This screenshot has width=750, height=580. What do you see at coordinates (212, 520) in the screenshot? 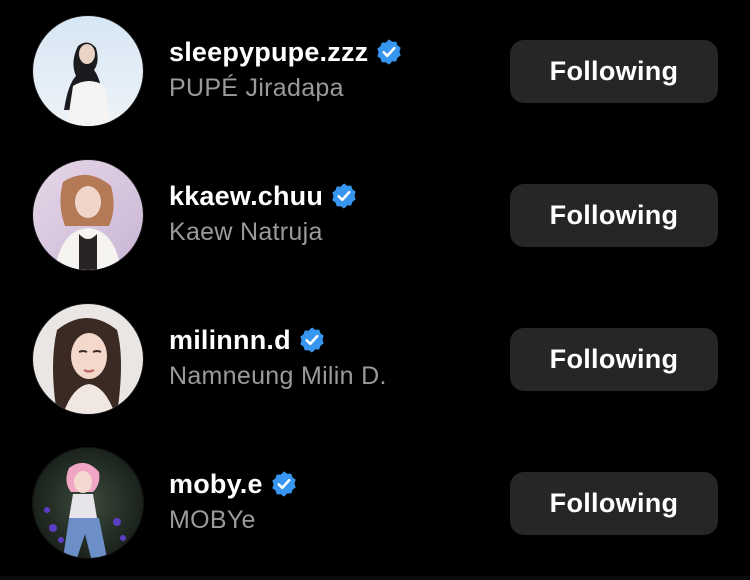
I see `full-name: MOBYe` at bounding box center [212, 520].